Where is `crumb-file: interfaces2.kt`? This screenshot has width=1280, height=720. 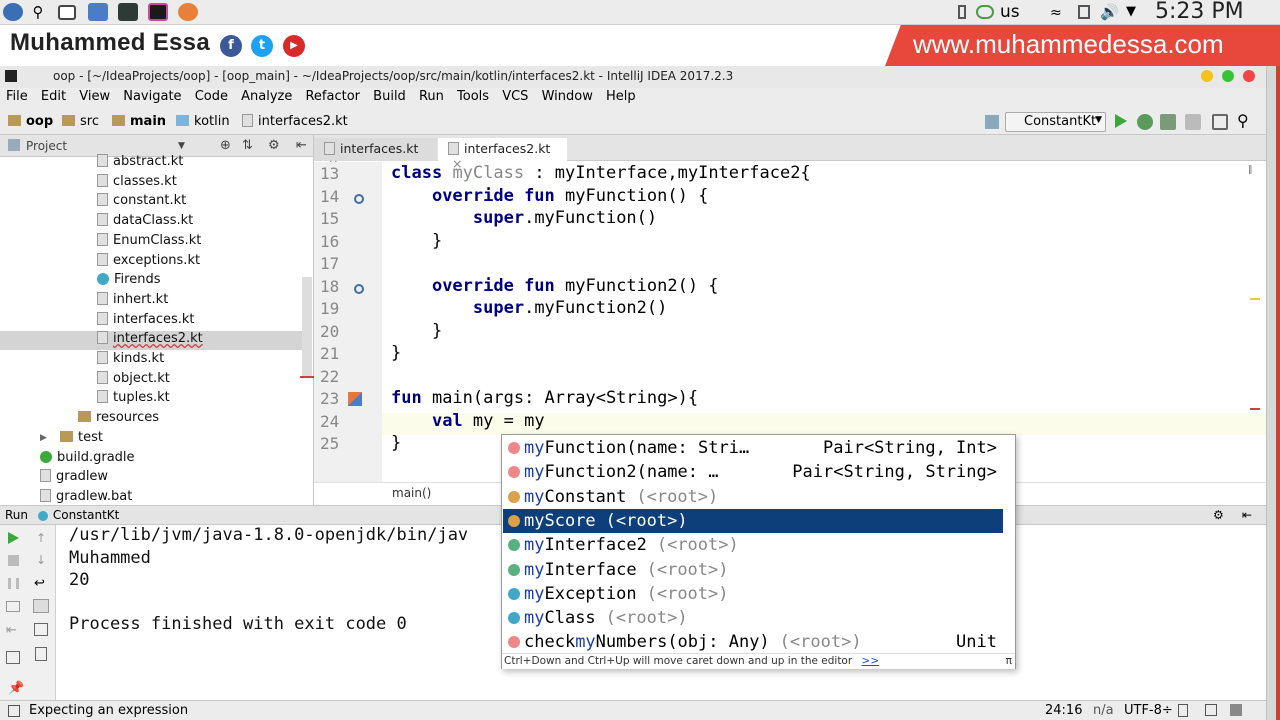
crumb-file: interfaces2.kt is located at coordinates (303, 121).